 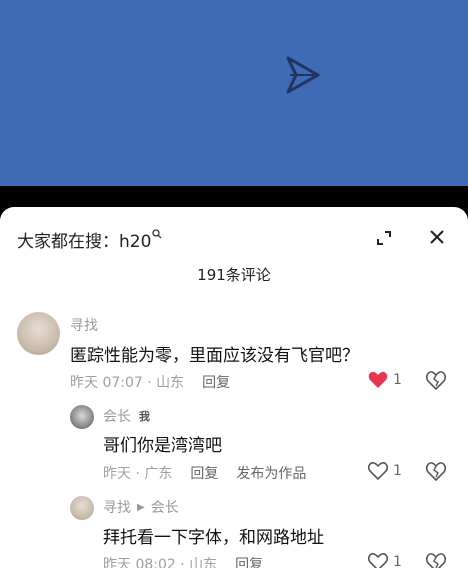 I want to click on reply-arrow-icon: ▶, so click(x=141, y=507).